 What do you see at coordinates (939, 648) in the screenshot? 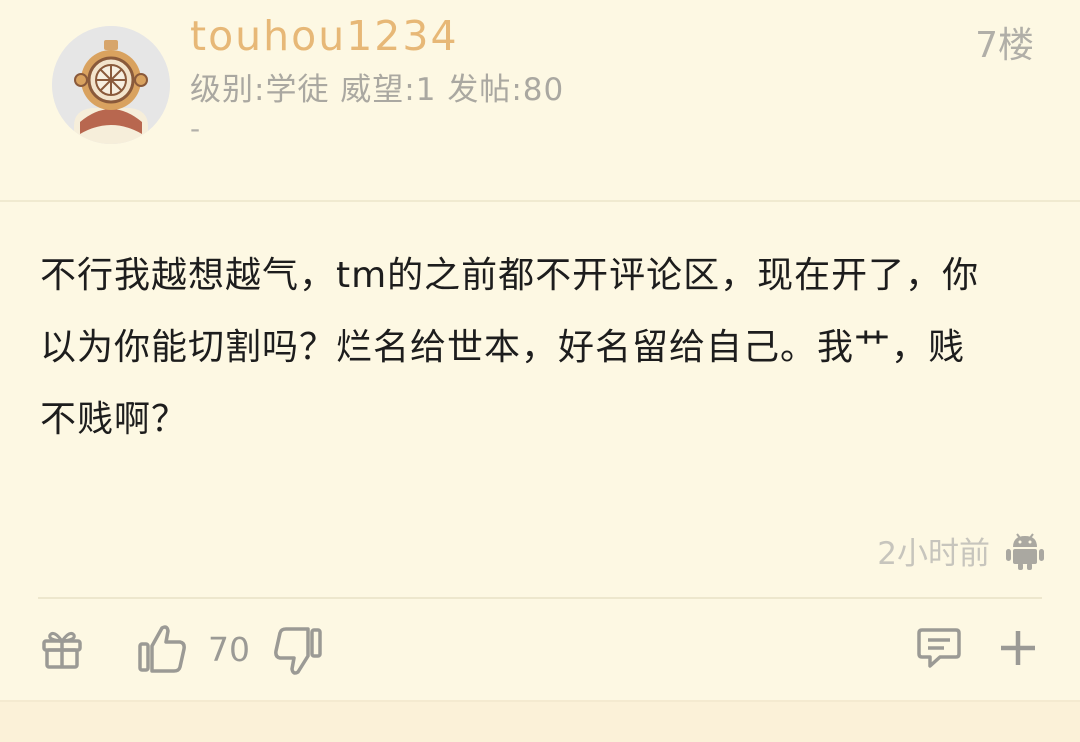
I see `comment-icon` at bounding box center [939, 648].